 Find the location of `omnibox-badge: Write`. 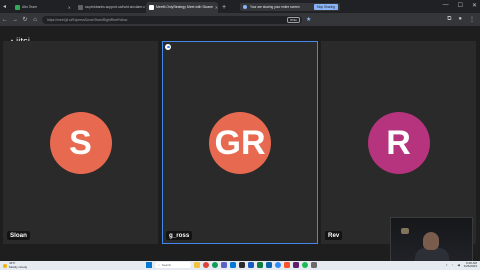

omnibox-badge: Write is located at coordinates (293, 19).